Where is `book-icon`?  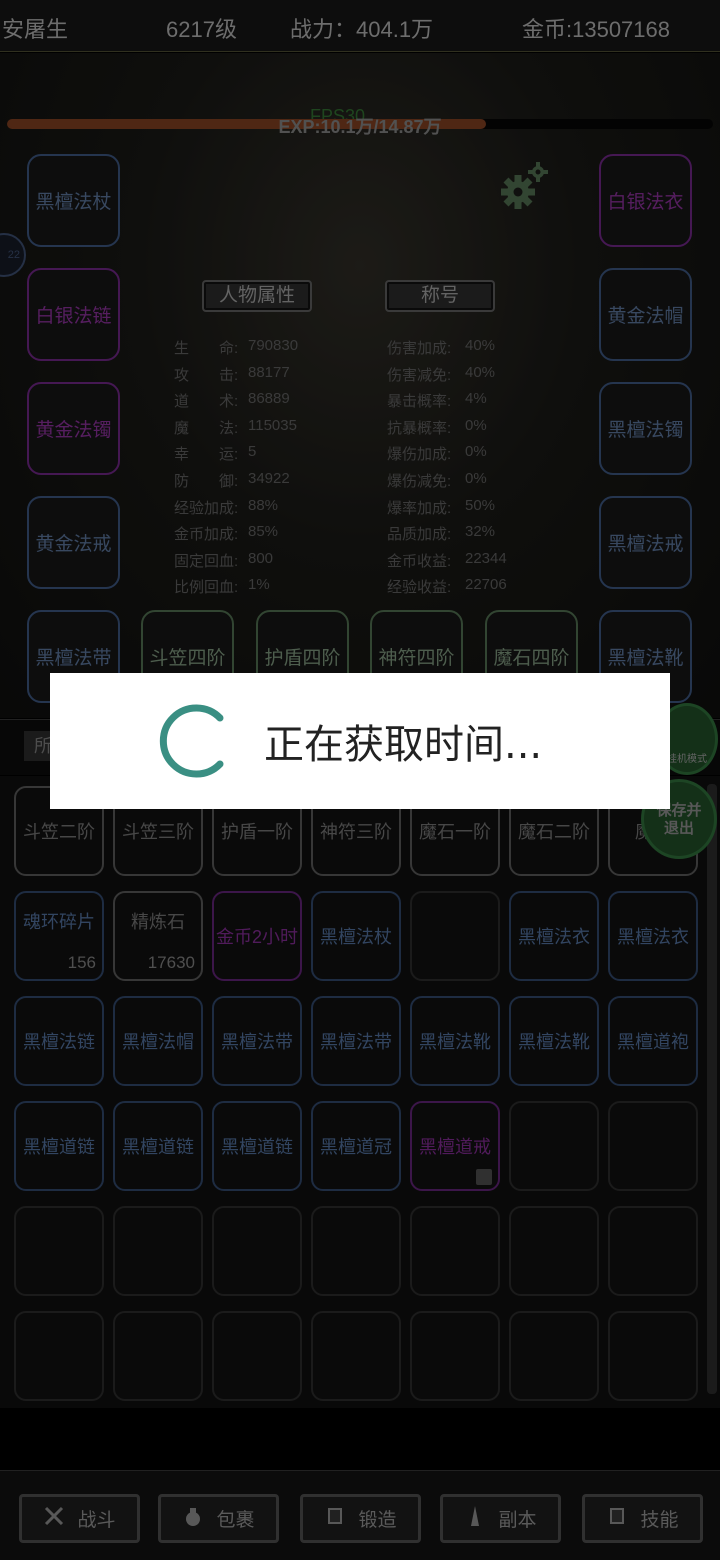
book-icon is located at coordinates (617, 1519).